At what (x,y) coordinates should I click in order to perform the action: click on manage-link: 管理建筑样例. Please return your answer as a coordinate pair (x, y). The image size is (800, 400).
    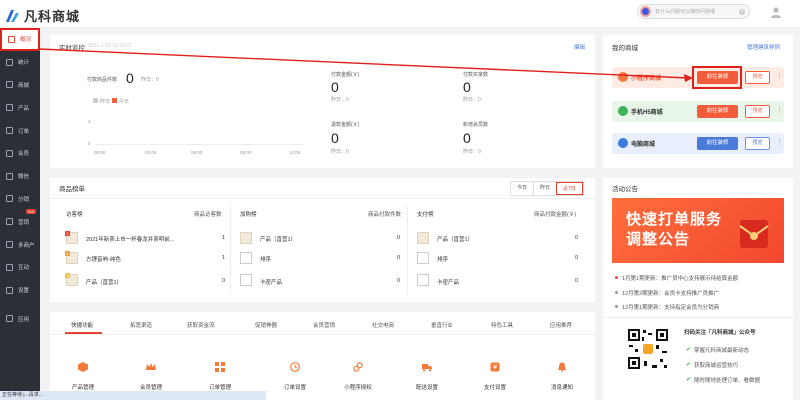
    Looking at the image, I should click on (763, 47).